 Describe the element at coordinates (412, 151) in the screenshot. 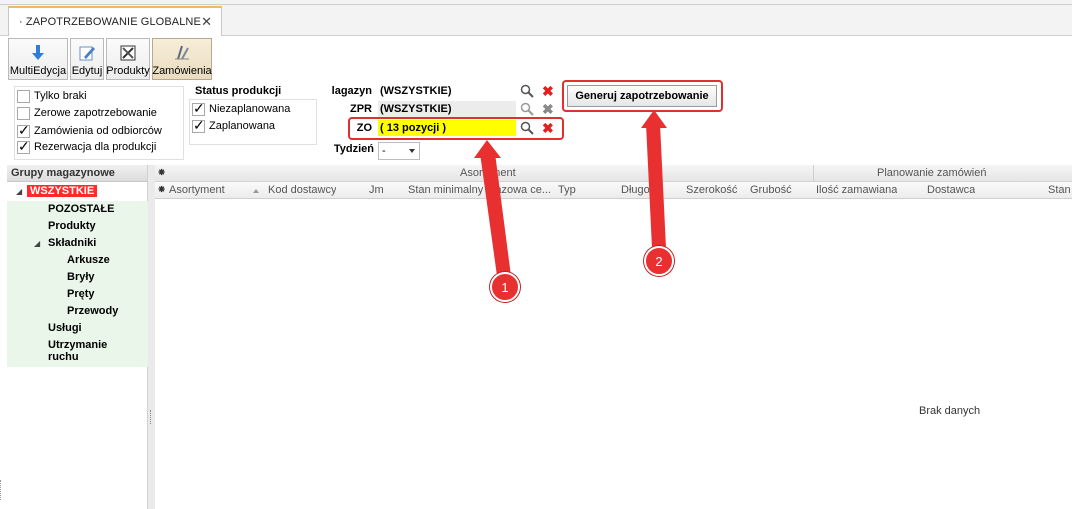

I see `chevron-down-icon` at that location.